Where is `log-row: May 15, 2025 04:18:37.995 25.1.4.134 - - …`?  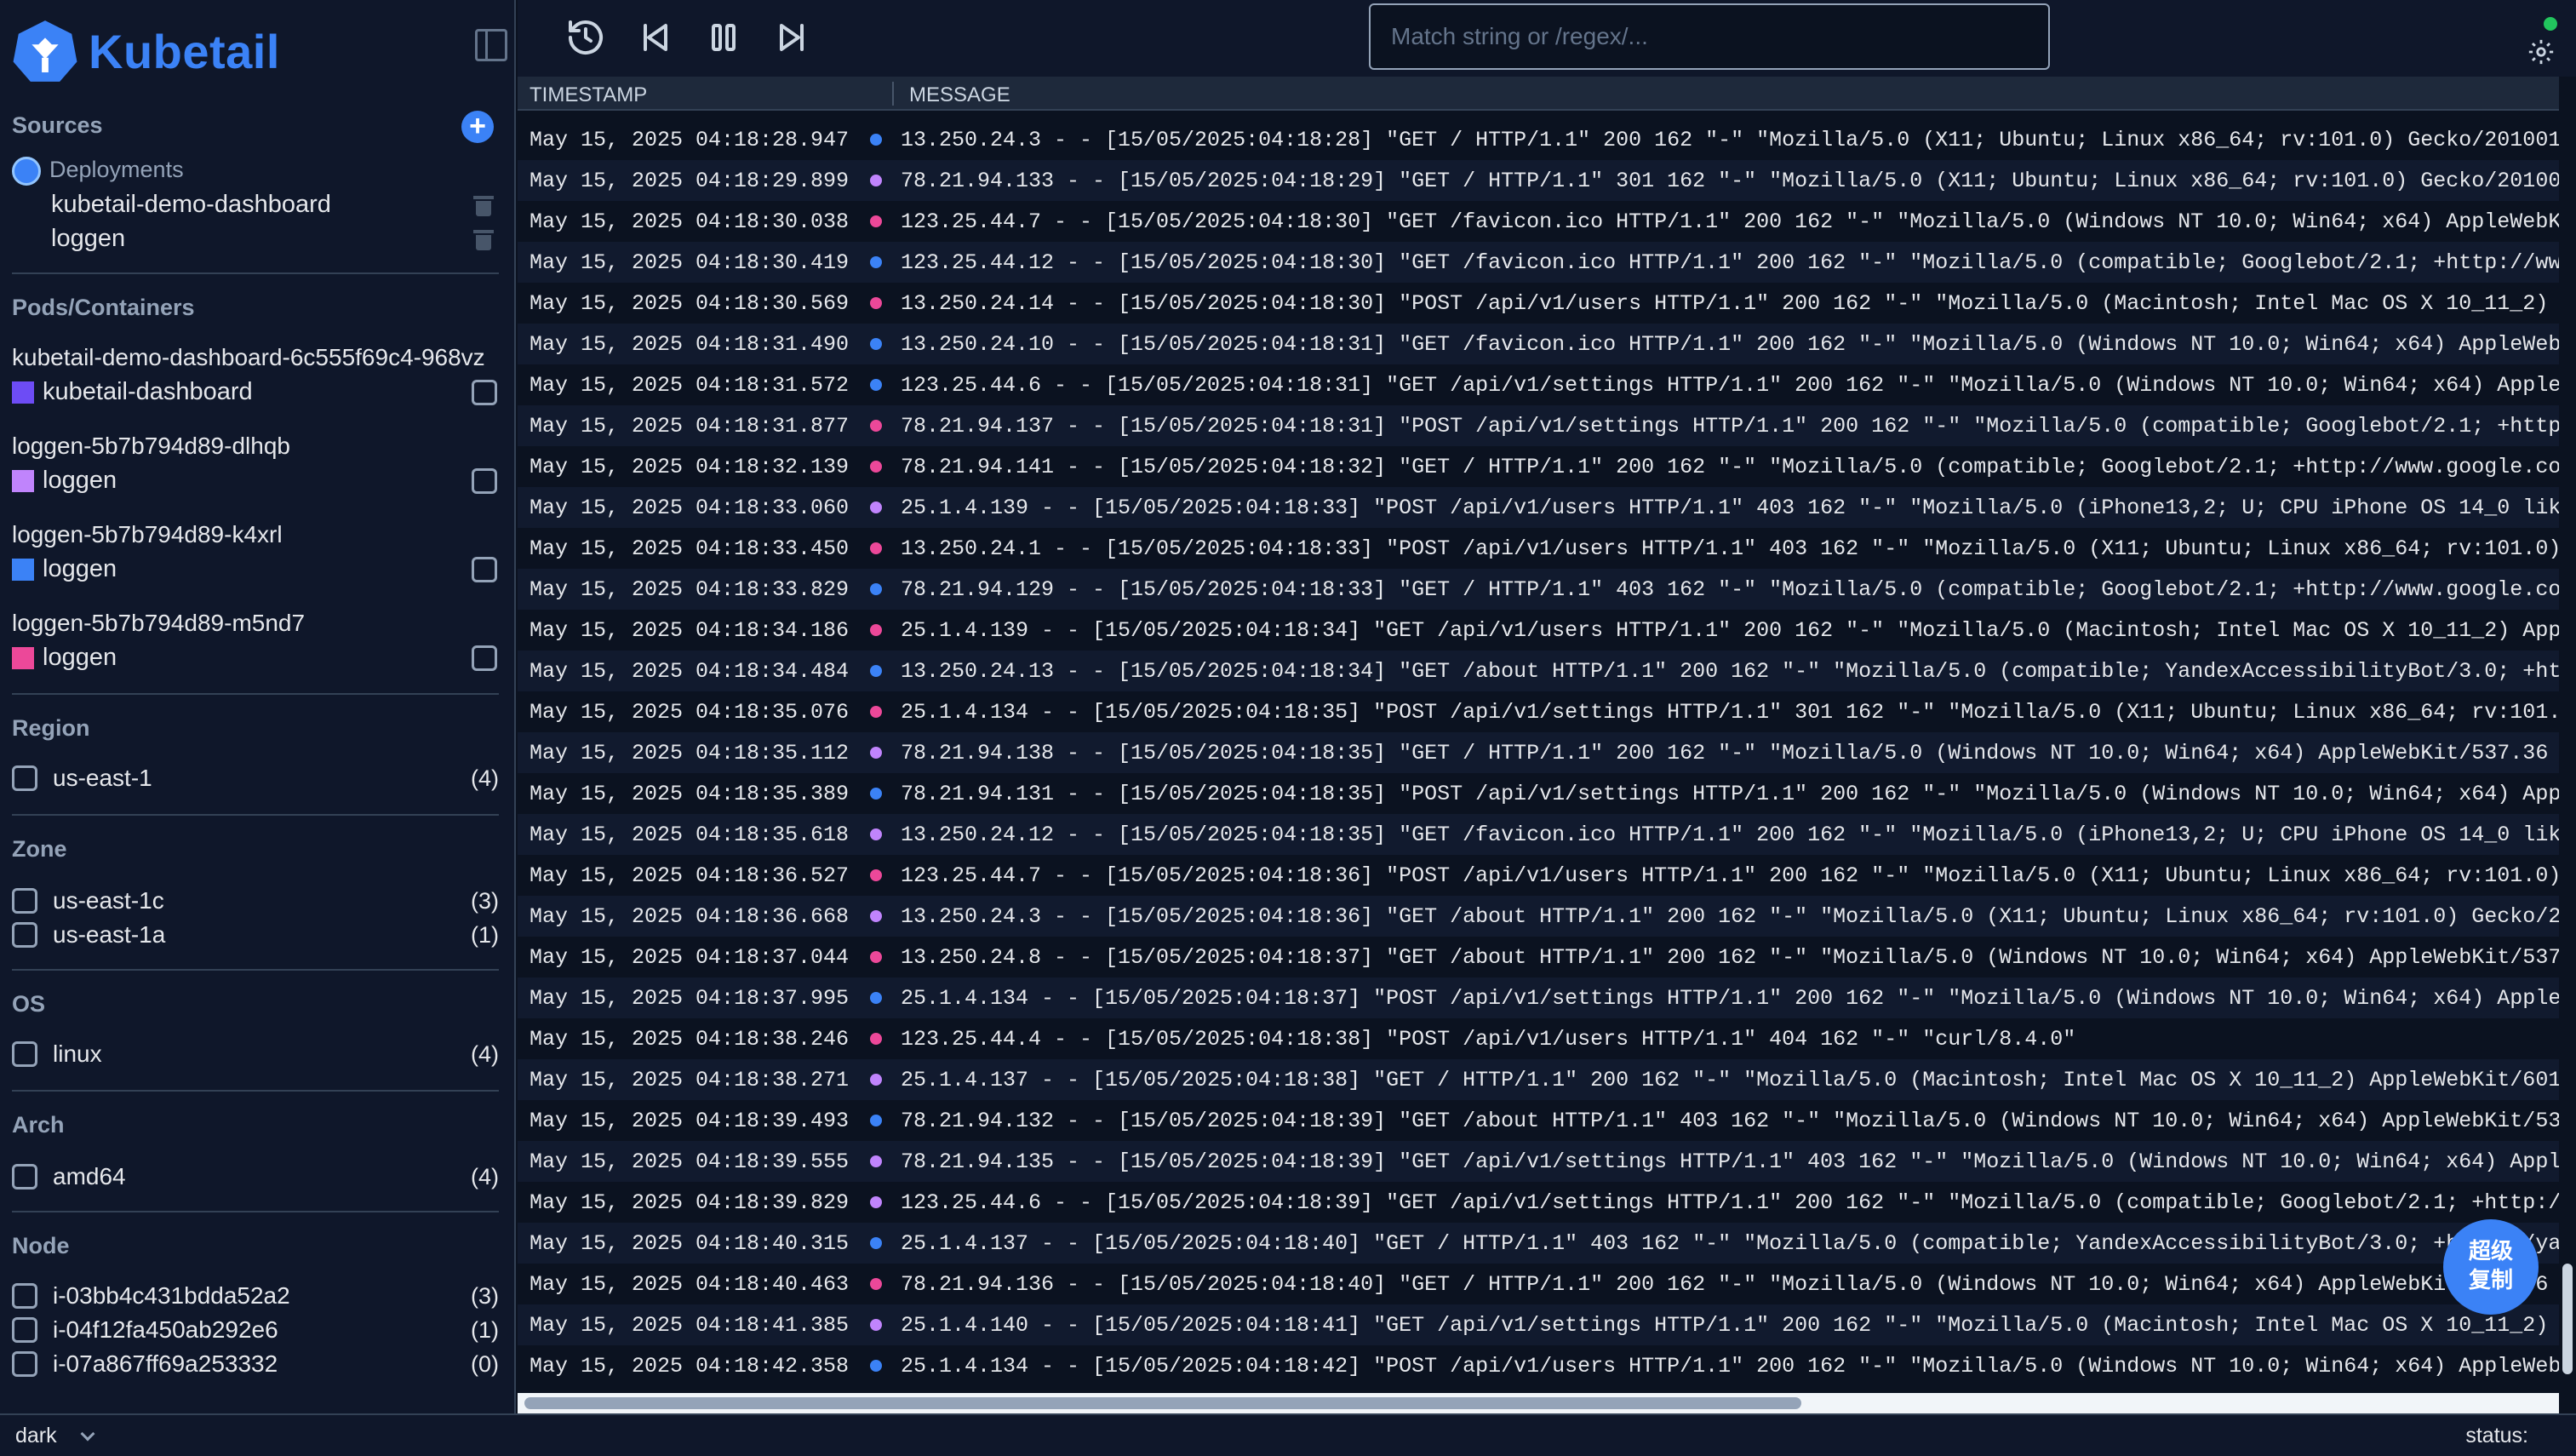
log-row: May 15, 2025 04:18:37.995 25.1.4.134 - - … is located at coordinates (1539, 997).